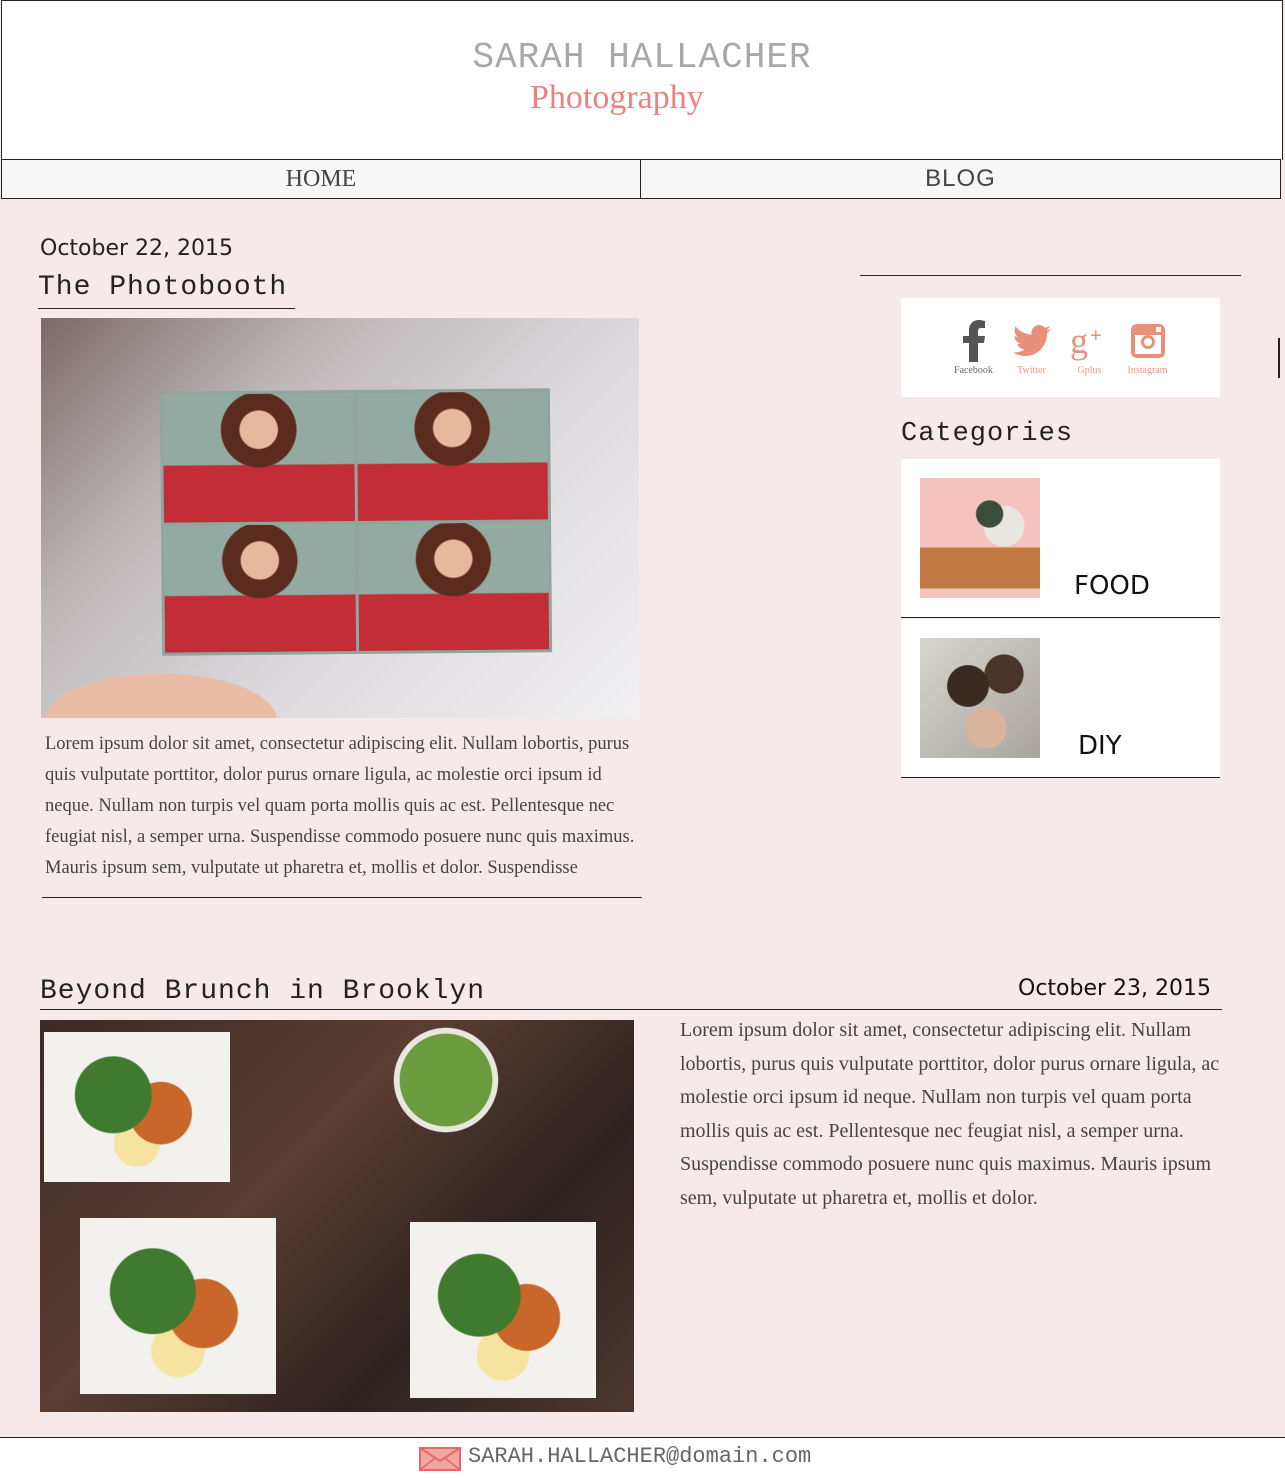 The height and width of the screenshot is (1478, 1285). I want to click on post-image-photobooth, so click(340, 518).